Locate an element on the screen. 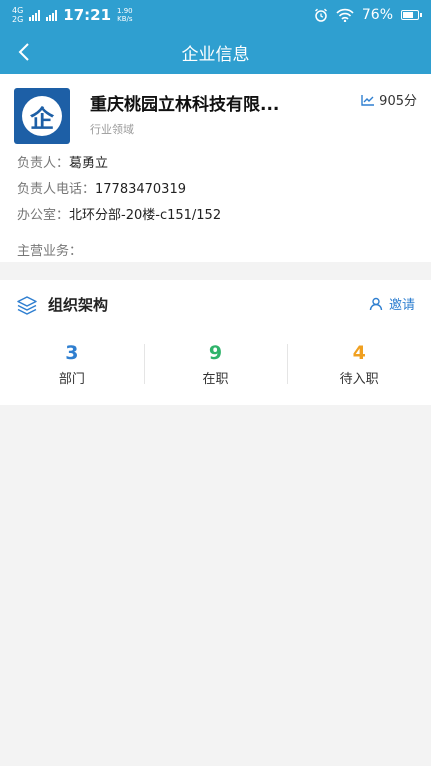  network-type: 4G 2G is located at coordinates (17, 15).